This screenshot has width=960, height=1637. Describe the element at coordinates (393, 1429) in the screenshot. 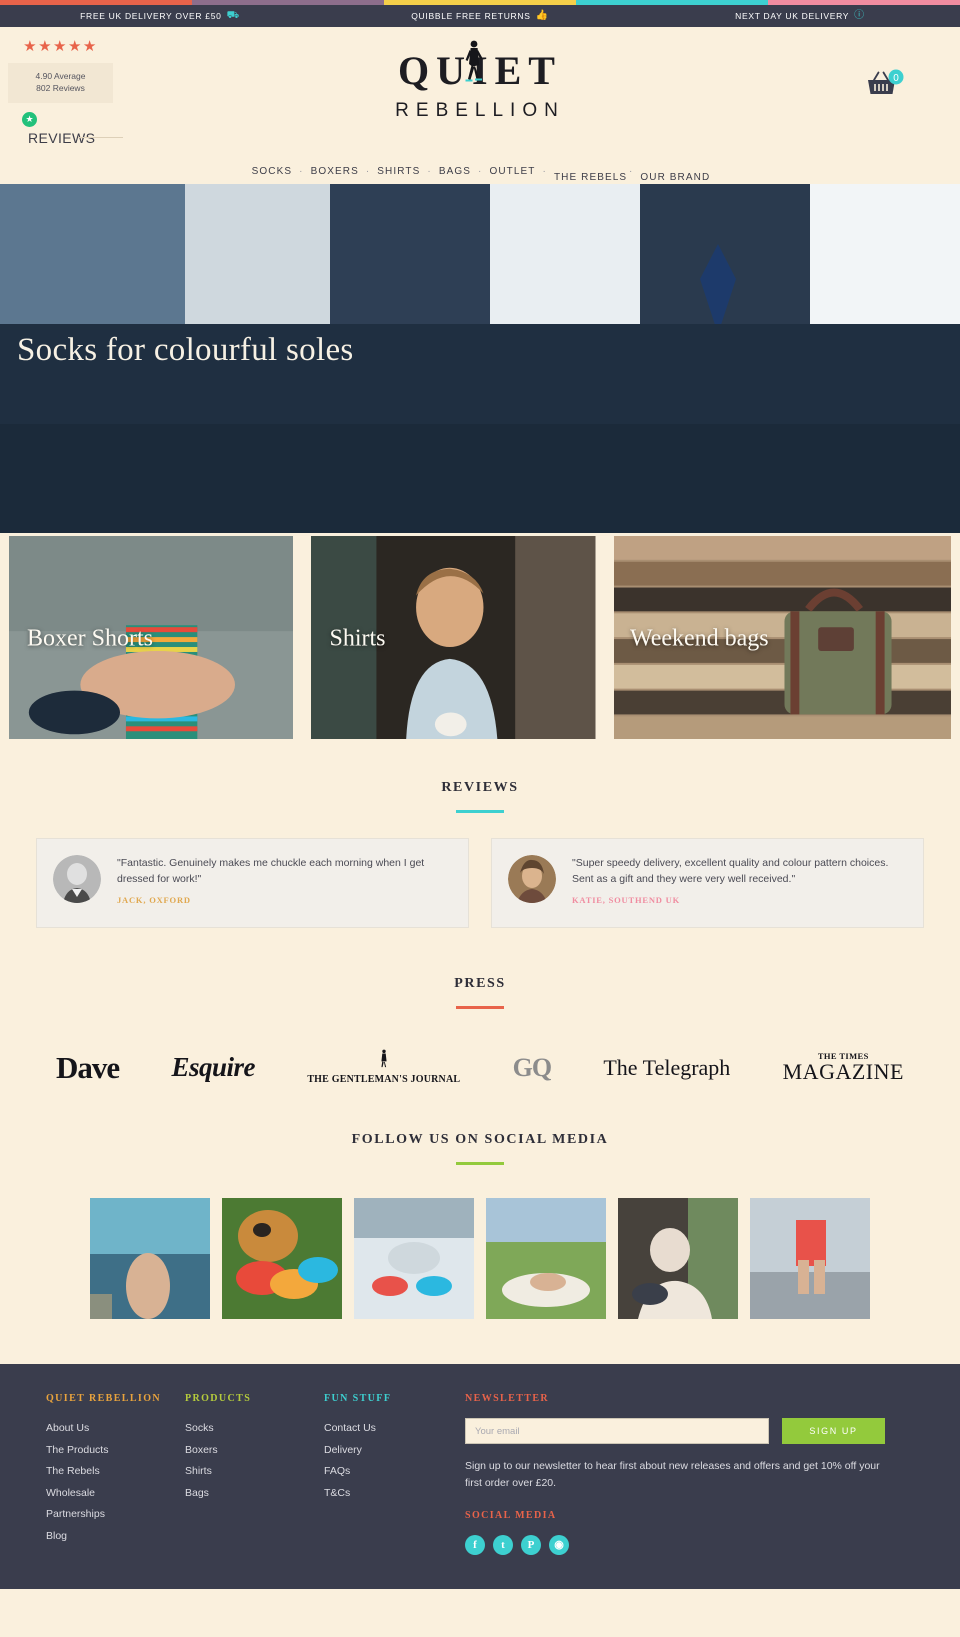

I see `footer-link-contact-us: Contact Us` at that location.